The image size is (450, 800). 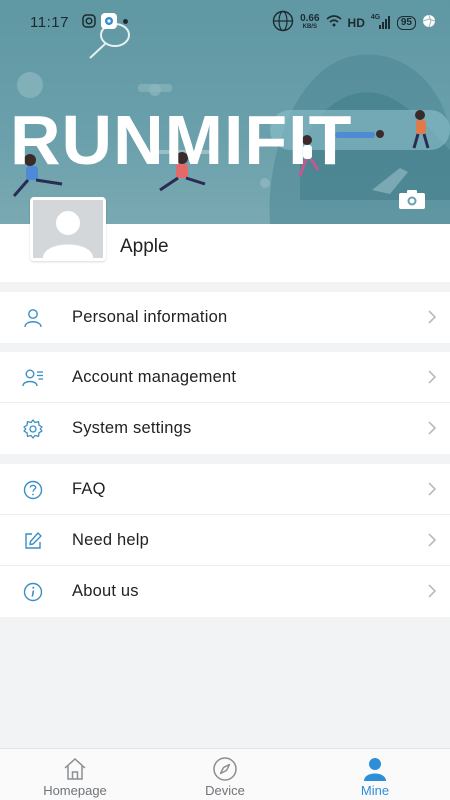 I want to click on menu-item-account-management: Account management, so click(x=225, y=377).